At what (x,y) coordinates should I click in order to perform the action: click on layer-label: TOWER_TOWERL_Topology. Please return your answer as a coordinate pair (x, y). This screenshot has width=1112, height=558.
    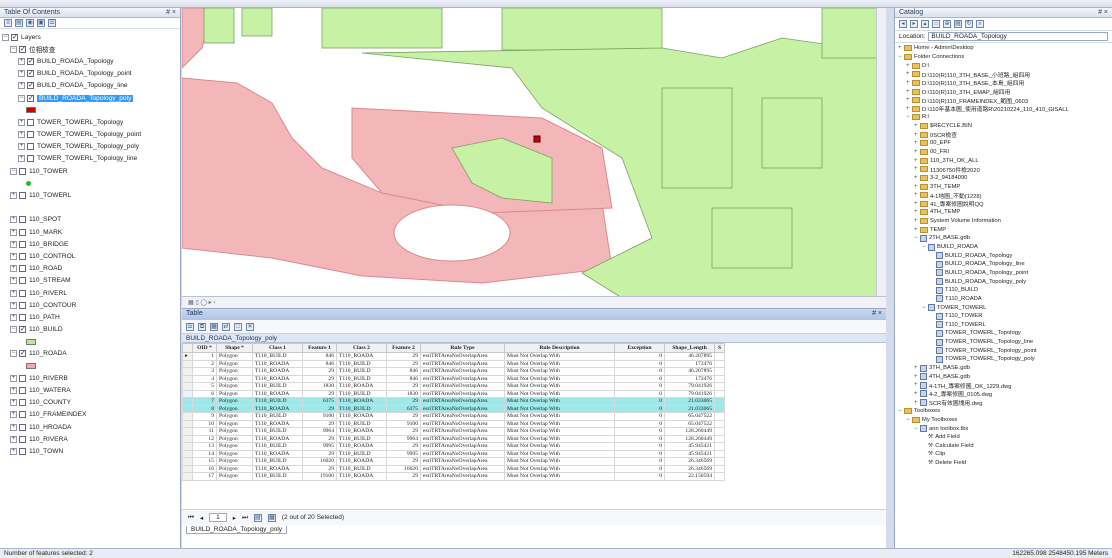
    Looking at the image, I should click on (80, 122).